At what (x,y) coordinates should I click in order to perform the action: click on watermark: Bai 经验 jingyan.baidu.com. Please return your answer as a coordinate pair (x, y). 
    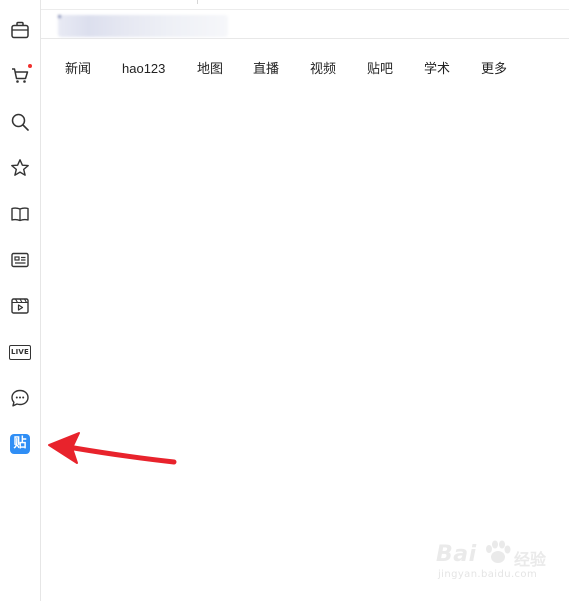
    Looking at the image, I should click on (498, 565).